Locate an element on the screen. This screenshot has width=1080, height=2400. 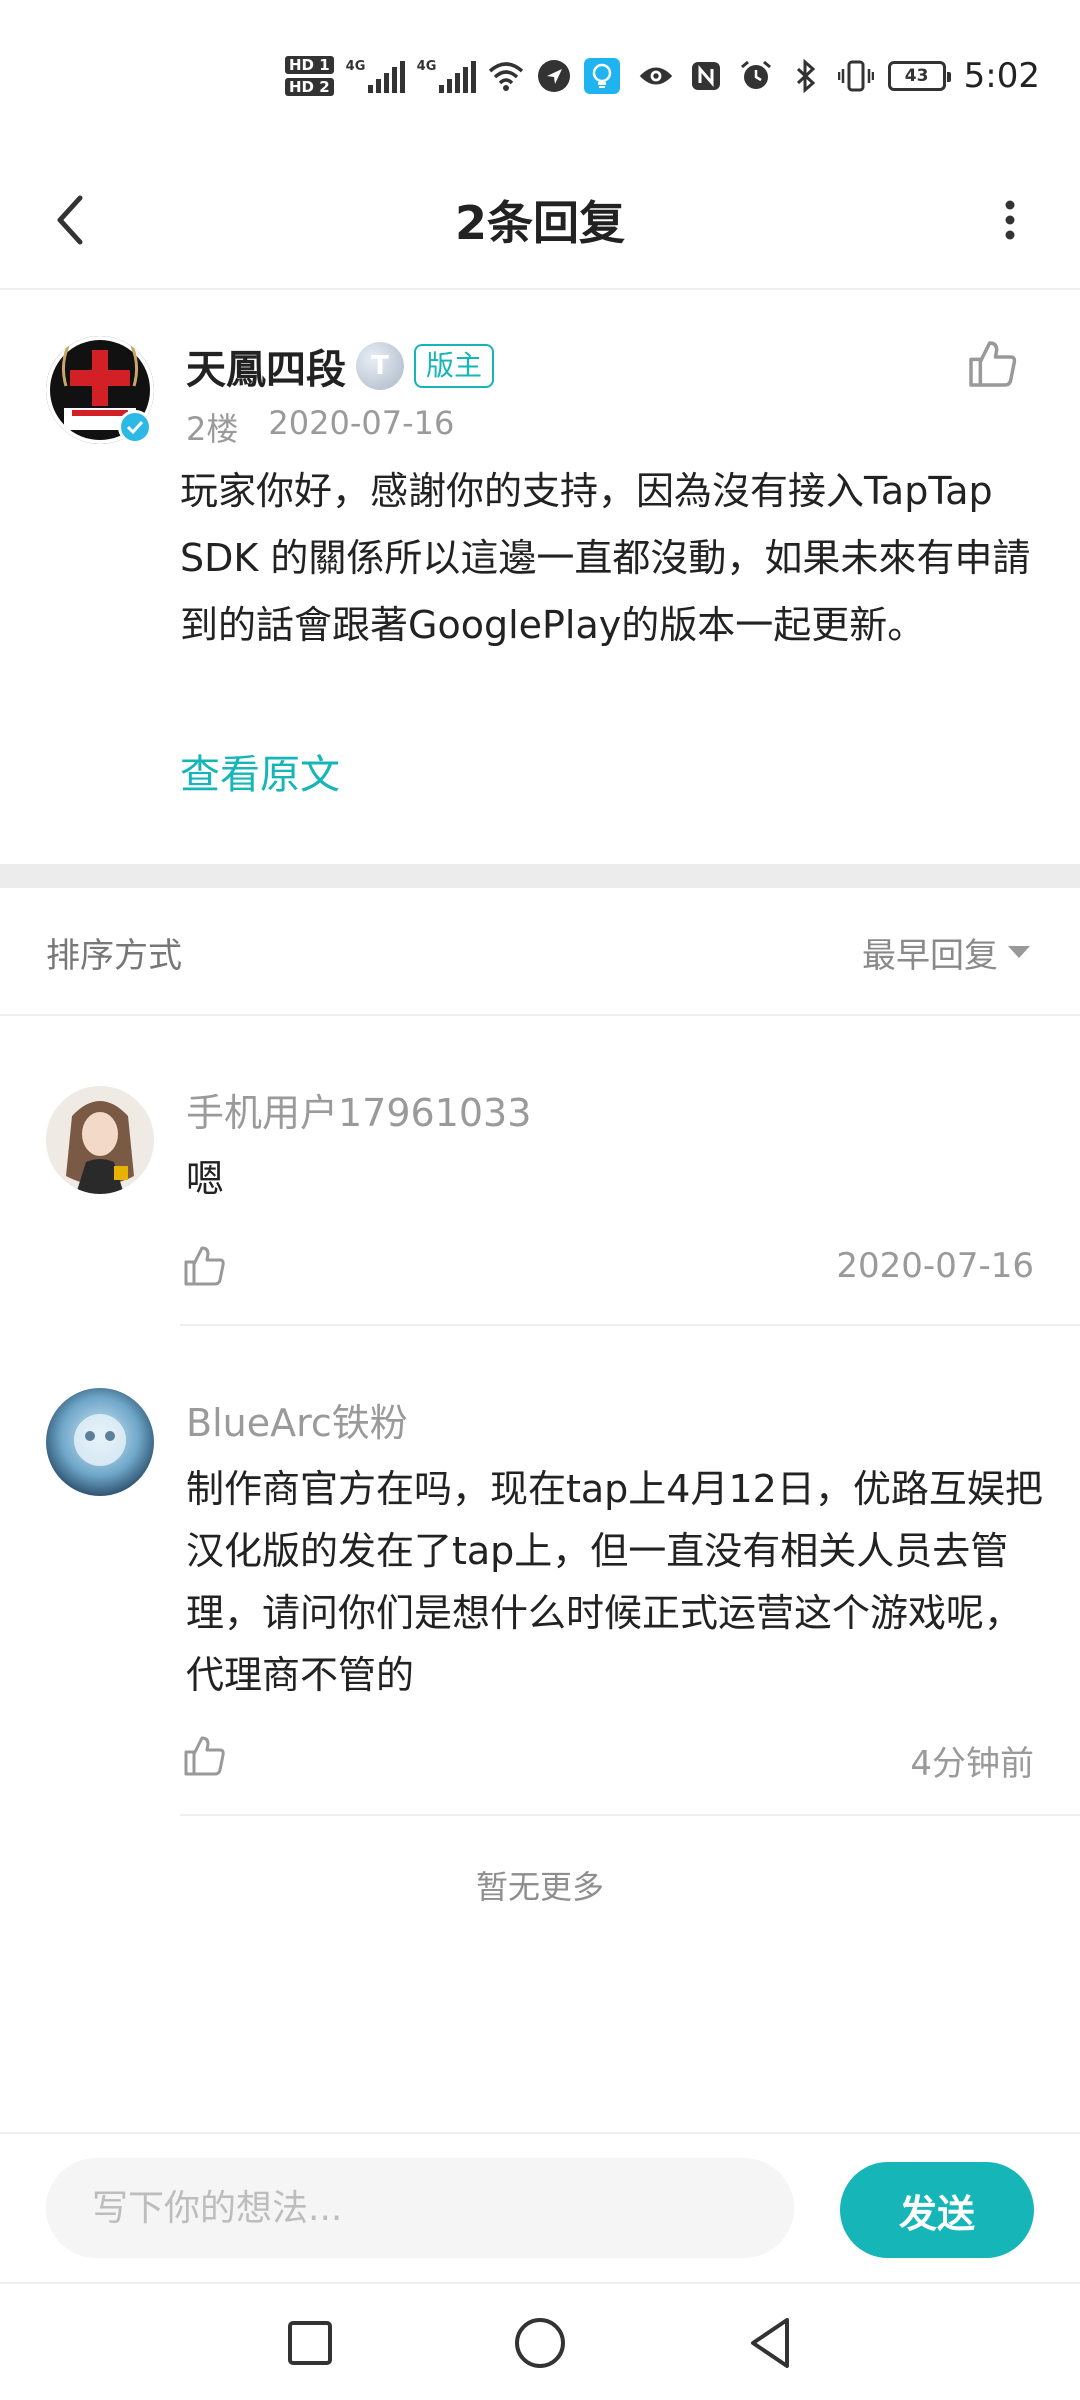
signal-2-icon: 4G is located at coordinates (446, 76).